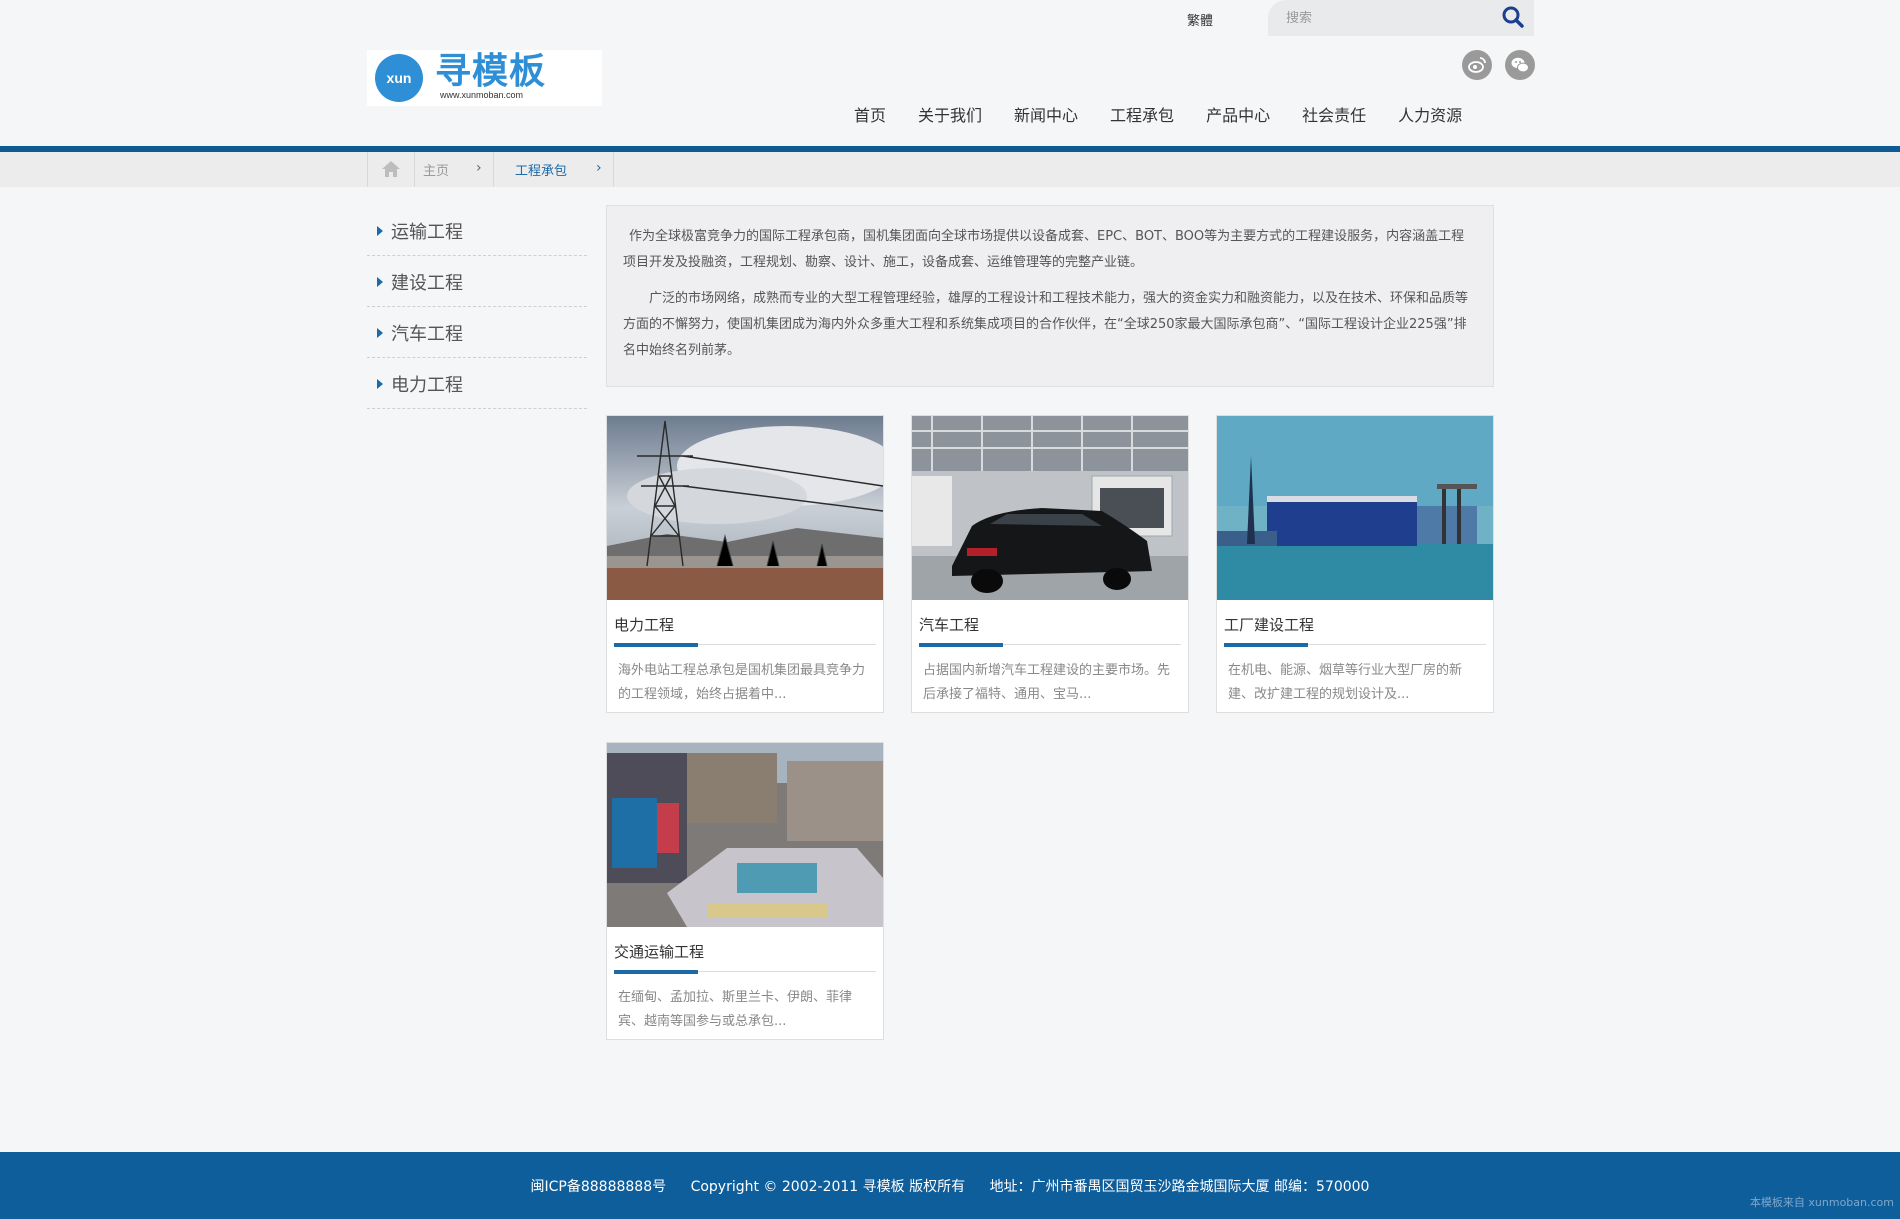 This screenshot has height=1219, width=1900. Describe the element at coordinates (745, 508) in the screenshot. I see `power-tower-photo` at that location.